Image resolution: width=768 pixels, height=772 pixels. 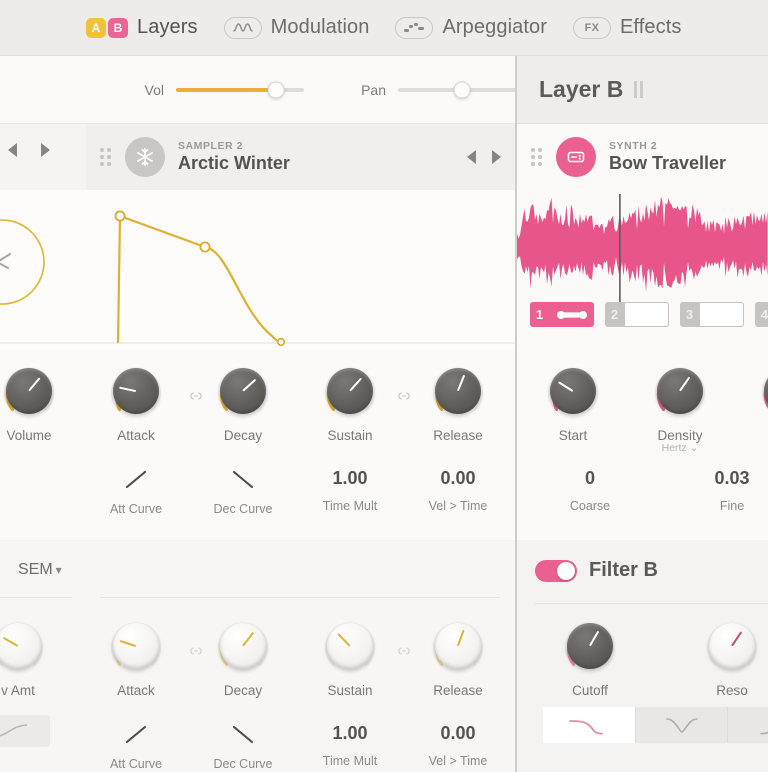 What do you see at coordinates (136, 435) in the screenshot?
I see `knob-attack-label: Attack` at bounding box center [136, 435].